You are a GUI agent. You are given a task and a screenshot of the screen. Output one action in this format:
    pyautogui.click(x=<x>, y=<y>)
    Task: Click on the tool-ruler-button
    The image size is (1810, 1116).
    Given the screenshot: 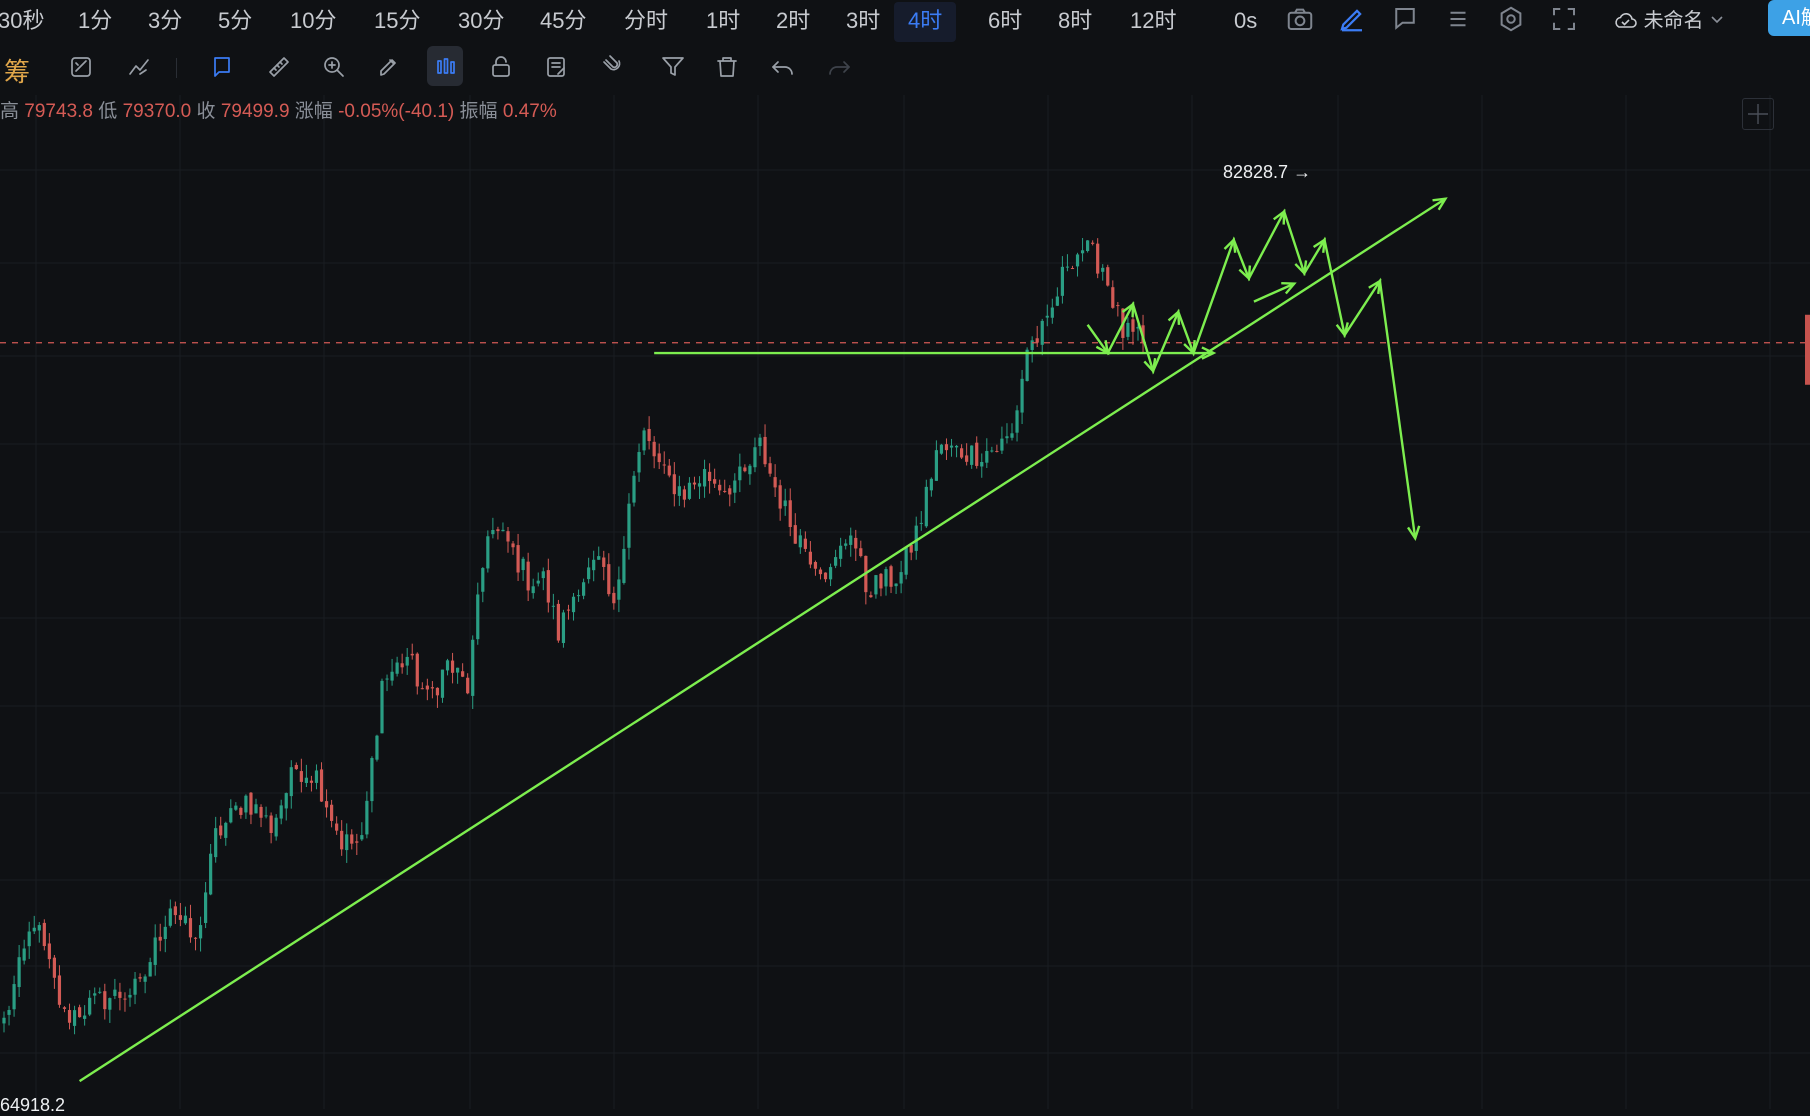 What is the action you would take?
    pyautogui.click(x=278, y=66)
    